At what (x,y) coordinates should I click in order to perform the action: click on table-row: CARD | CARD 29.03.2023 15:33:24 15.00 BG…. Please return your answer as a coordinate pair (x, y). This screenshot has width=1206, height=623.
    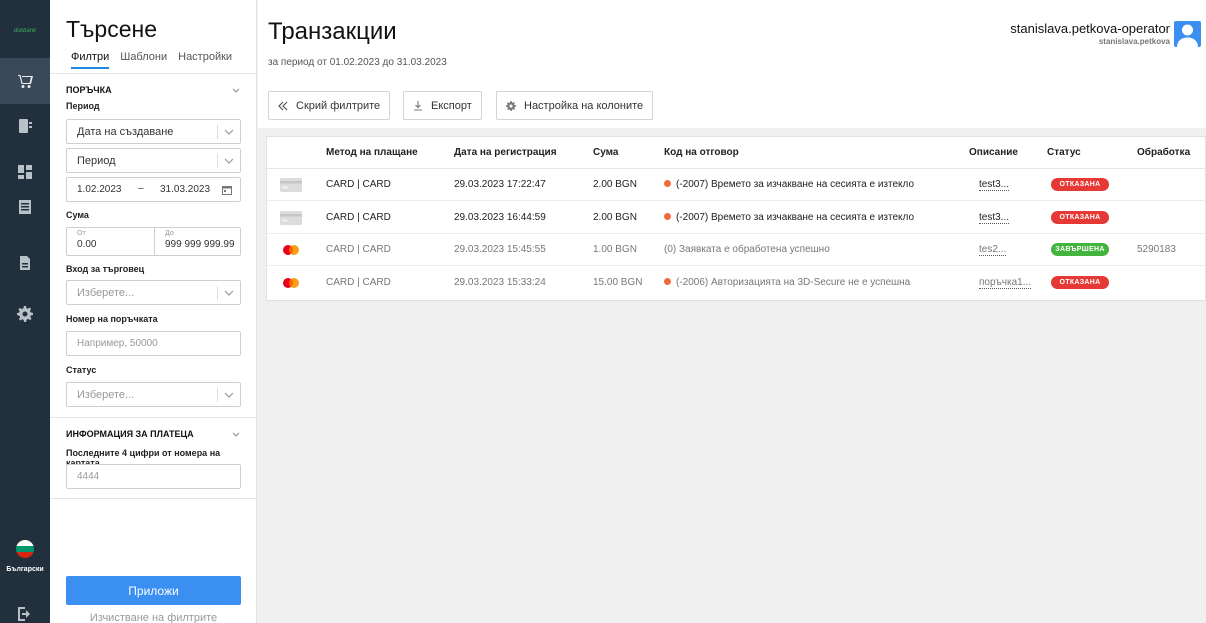
    Looking at the image, I should click on (736, 283).